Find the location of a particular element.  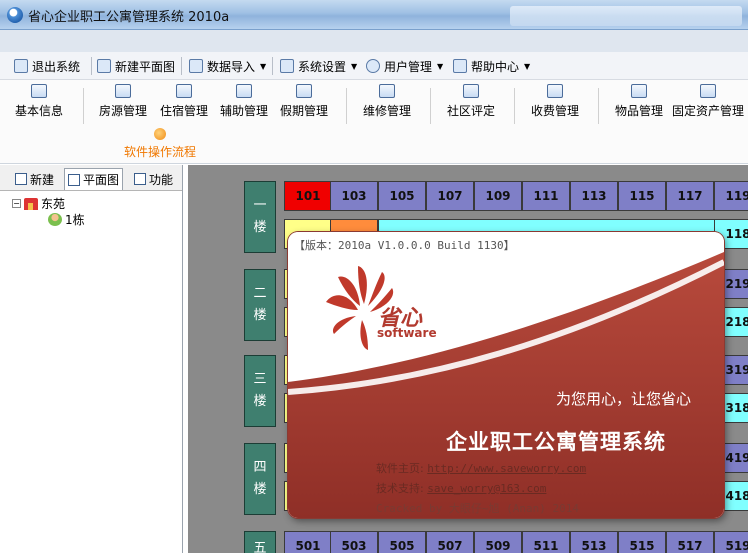

room-505: 505 is located at coordinates (402, 542).